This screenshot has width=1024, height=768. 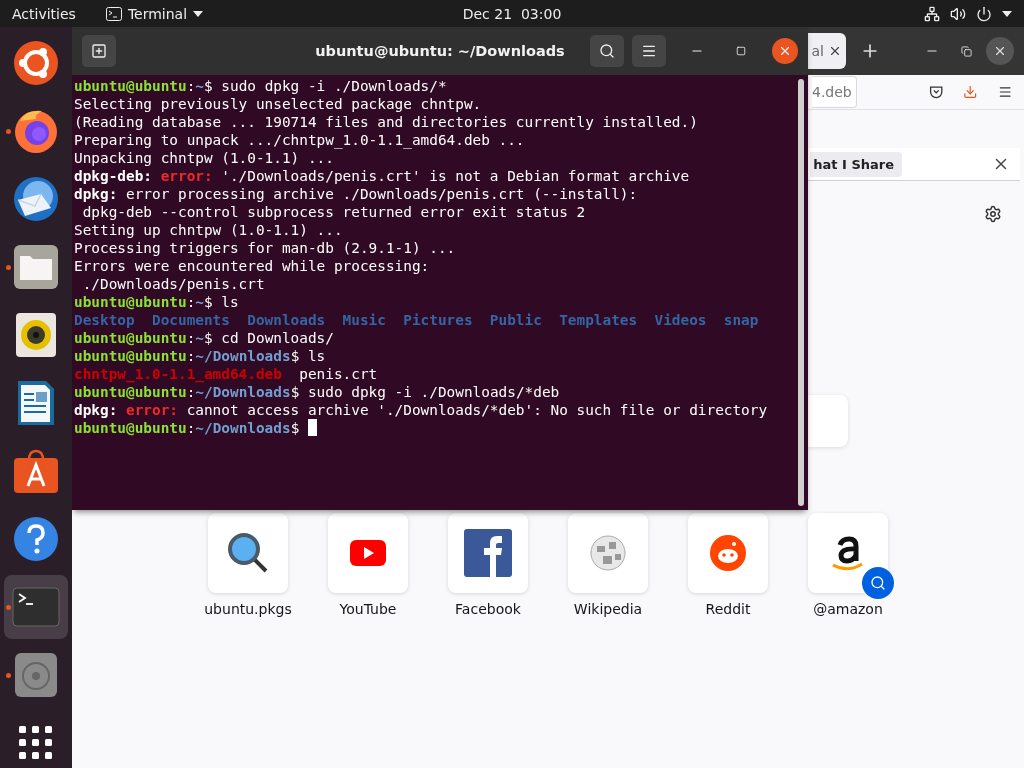 I want to click on speaker-icon, so click(x=36, y=335).